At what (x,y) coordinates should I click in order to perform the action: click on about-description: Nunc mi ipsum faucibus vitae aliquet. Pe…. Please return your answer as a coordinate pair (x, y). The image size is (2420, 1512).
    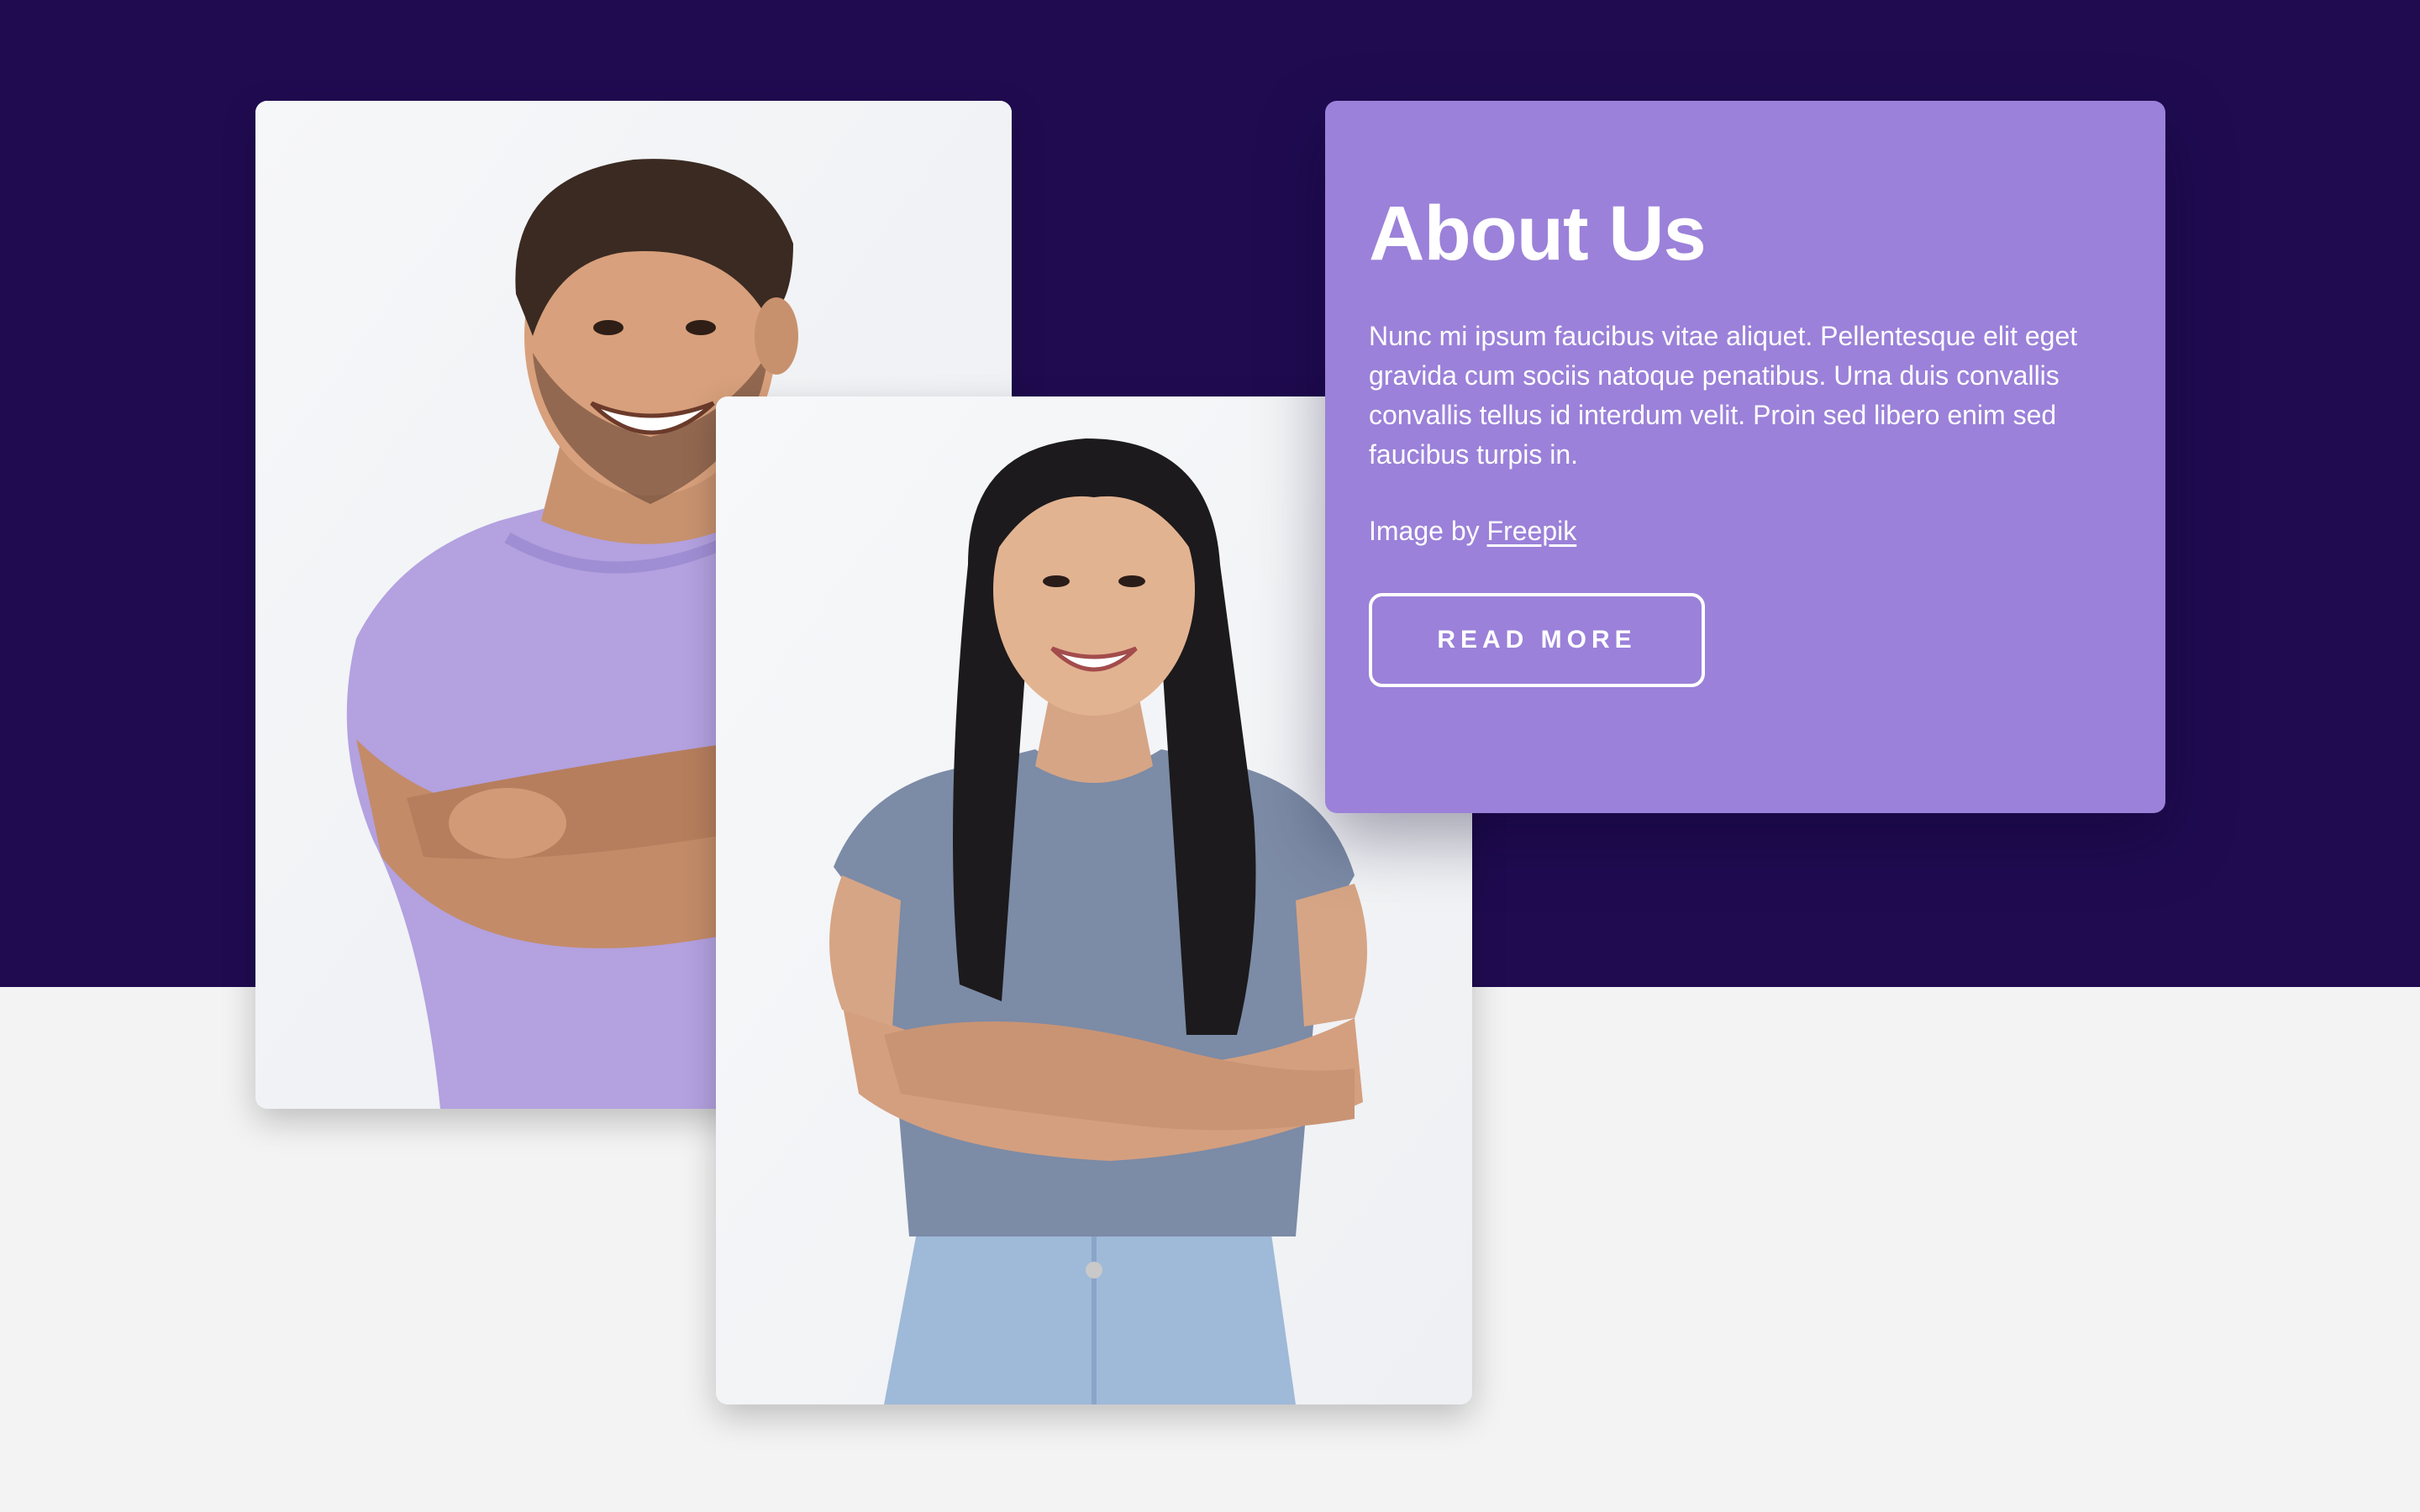
    Looking at the image, I should click on (1724, 395).